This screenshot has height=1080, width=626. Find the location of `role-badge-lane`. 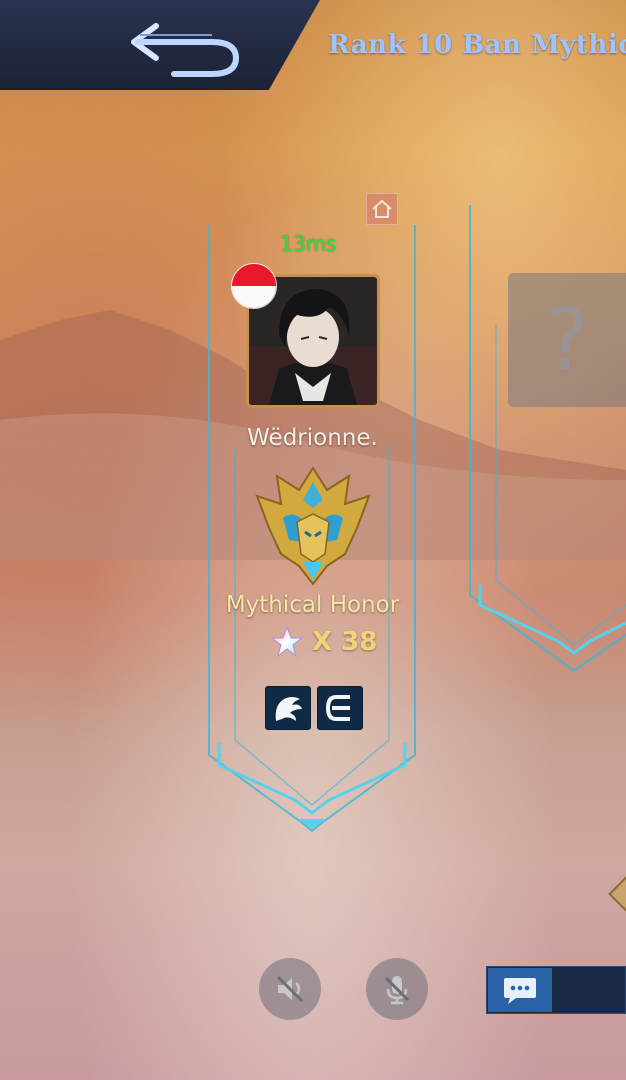

role-badge-lane is located at coordinates (340, 708).